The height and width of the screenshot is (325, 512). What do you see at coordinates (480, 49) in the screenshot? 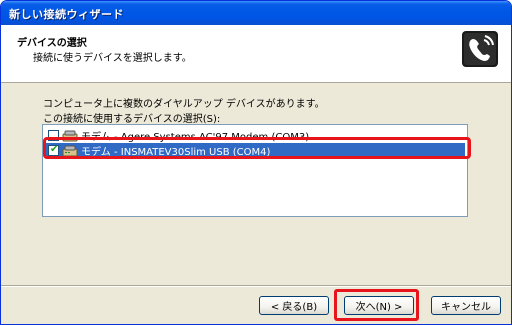
I see `telephone-connection-icon` at bounding box center [480, 49].